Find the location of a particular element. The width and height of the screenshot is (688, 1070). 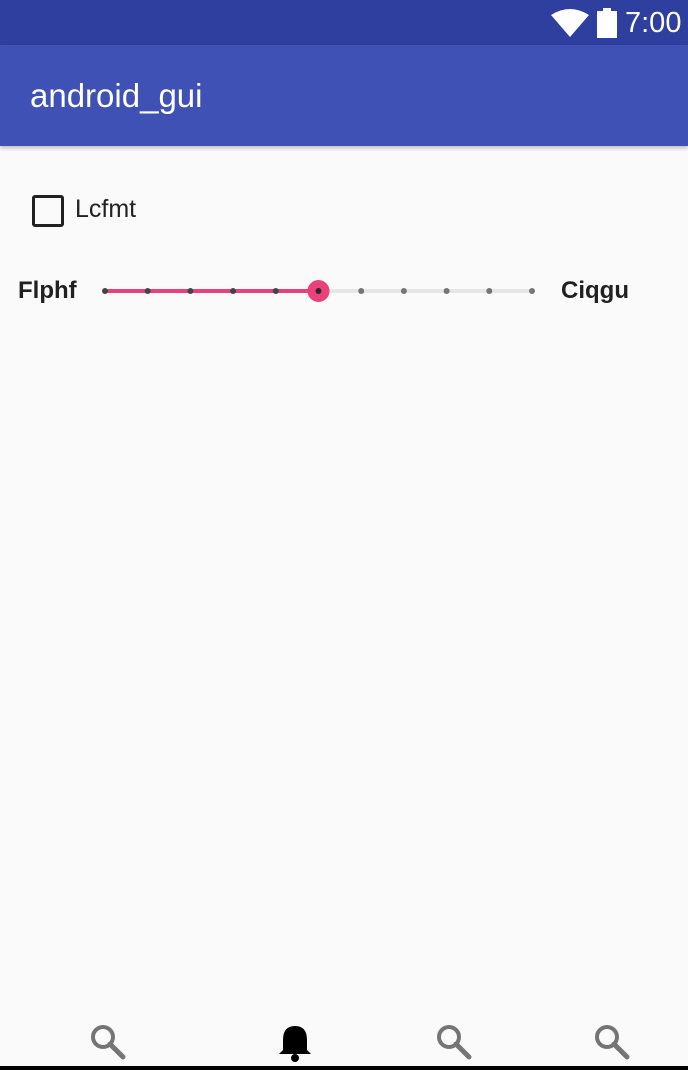

checkbox-label: Lcfmt is located at coordinates (106, 209).